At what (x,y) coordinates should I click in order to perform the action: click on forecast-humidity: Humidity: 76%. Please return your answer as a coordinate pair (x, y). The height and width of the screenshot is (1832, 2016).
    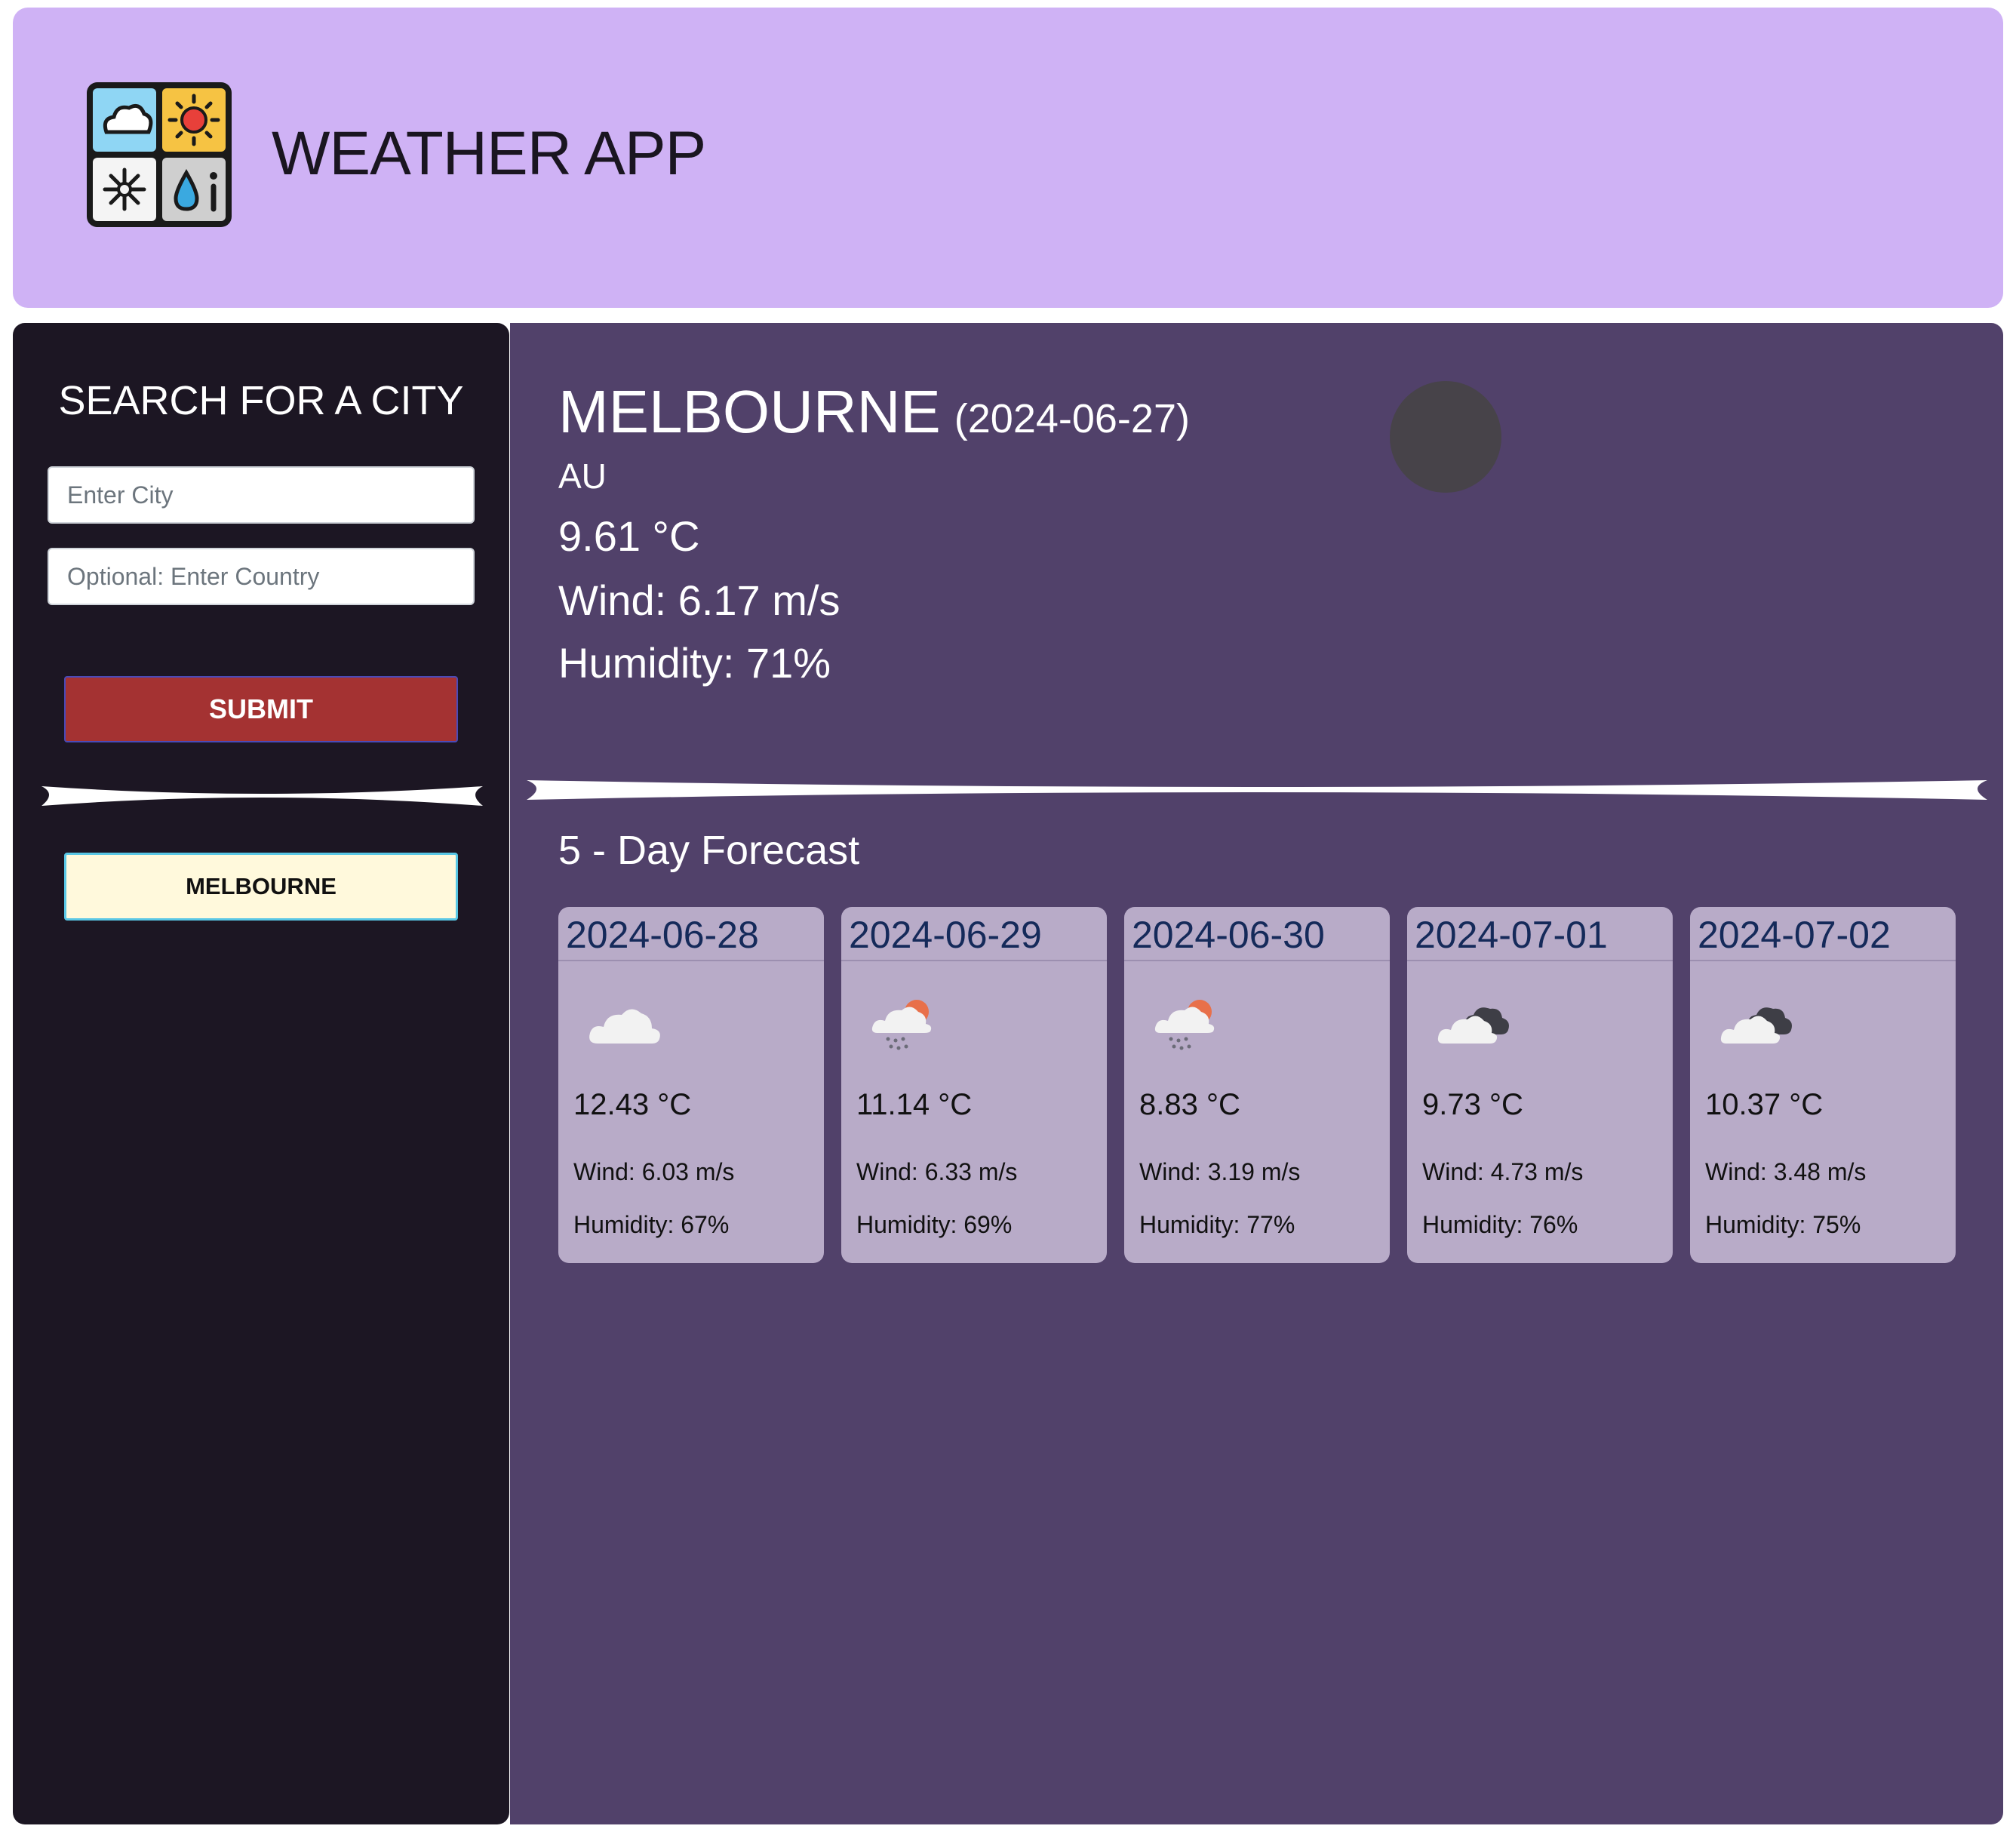
    Looking at the image, I should click on (1500, 1224).